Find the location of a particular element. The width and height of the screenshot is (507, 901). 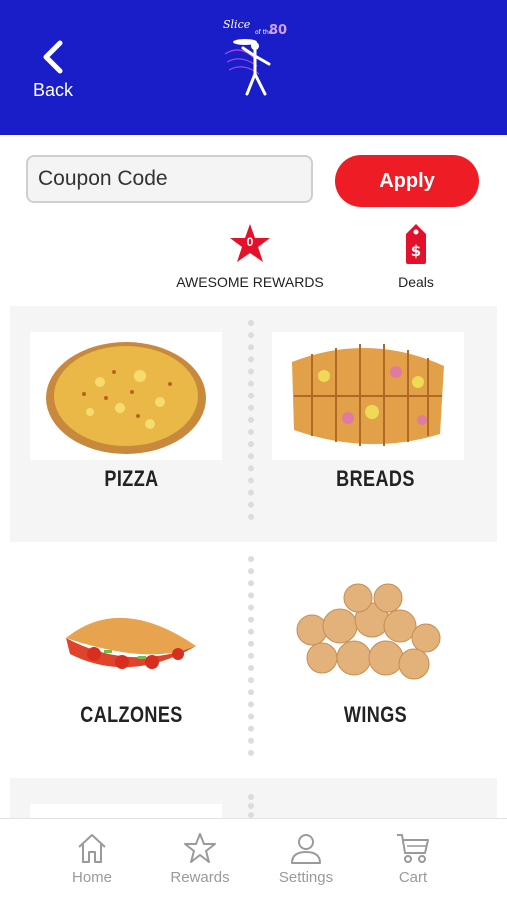

price-tag-icon: $ is located at coordinates (416, 244).